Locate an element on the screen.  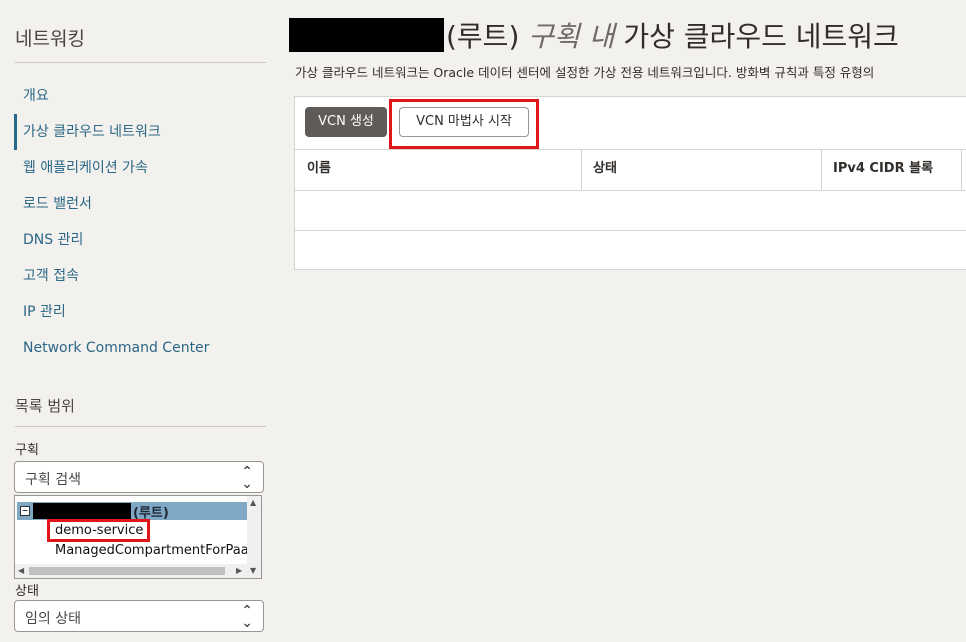
title-rest: 가상 클라우드 네트워크 is located at coordinates (761, 36).